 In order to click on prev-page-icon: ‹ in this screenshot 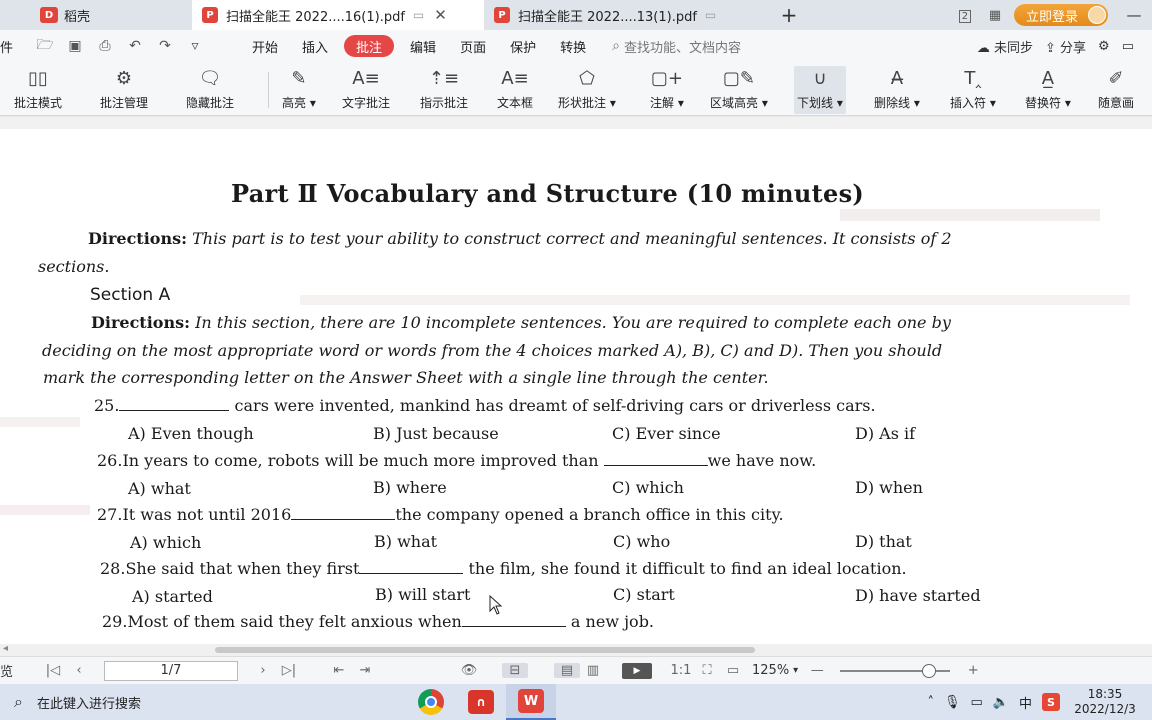, I will do `click(79, 670)`.